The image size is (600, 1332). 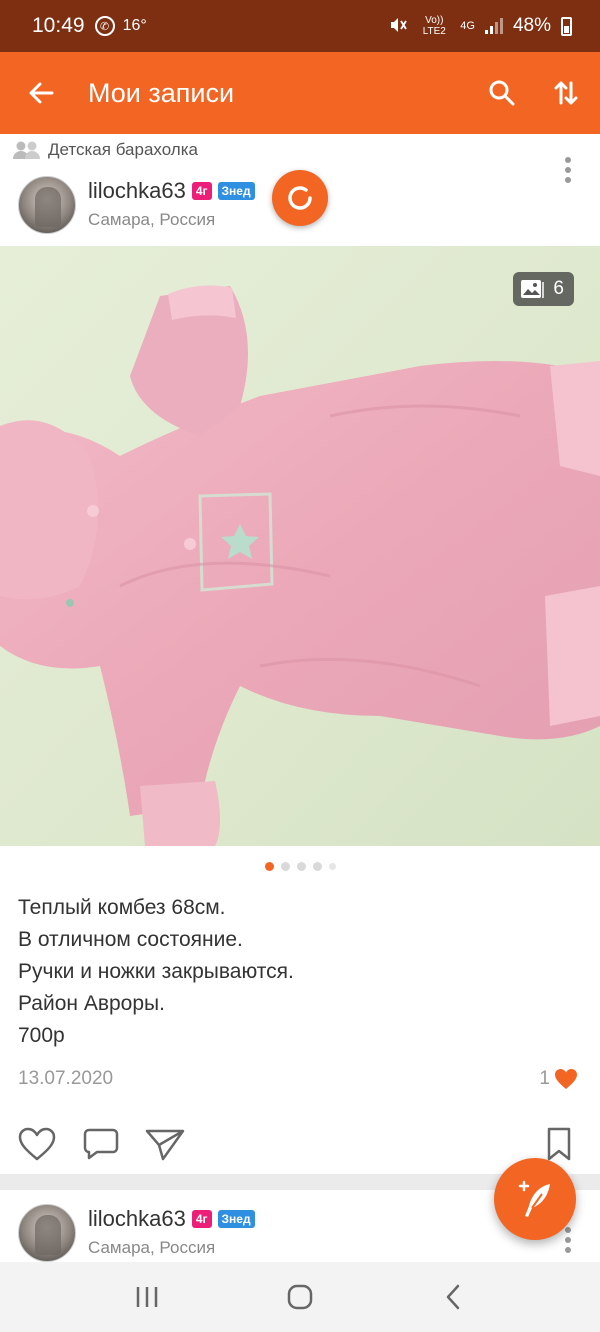 I want to click on compose-button, so click(x=535, y=1199).